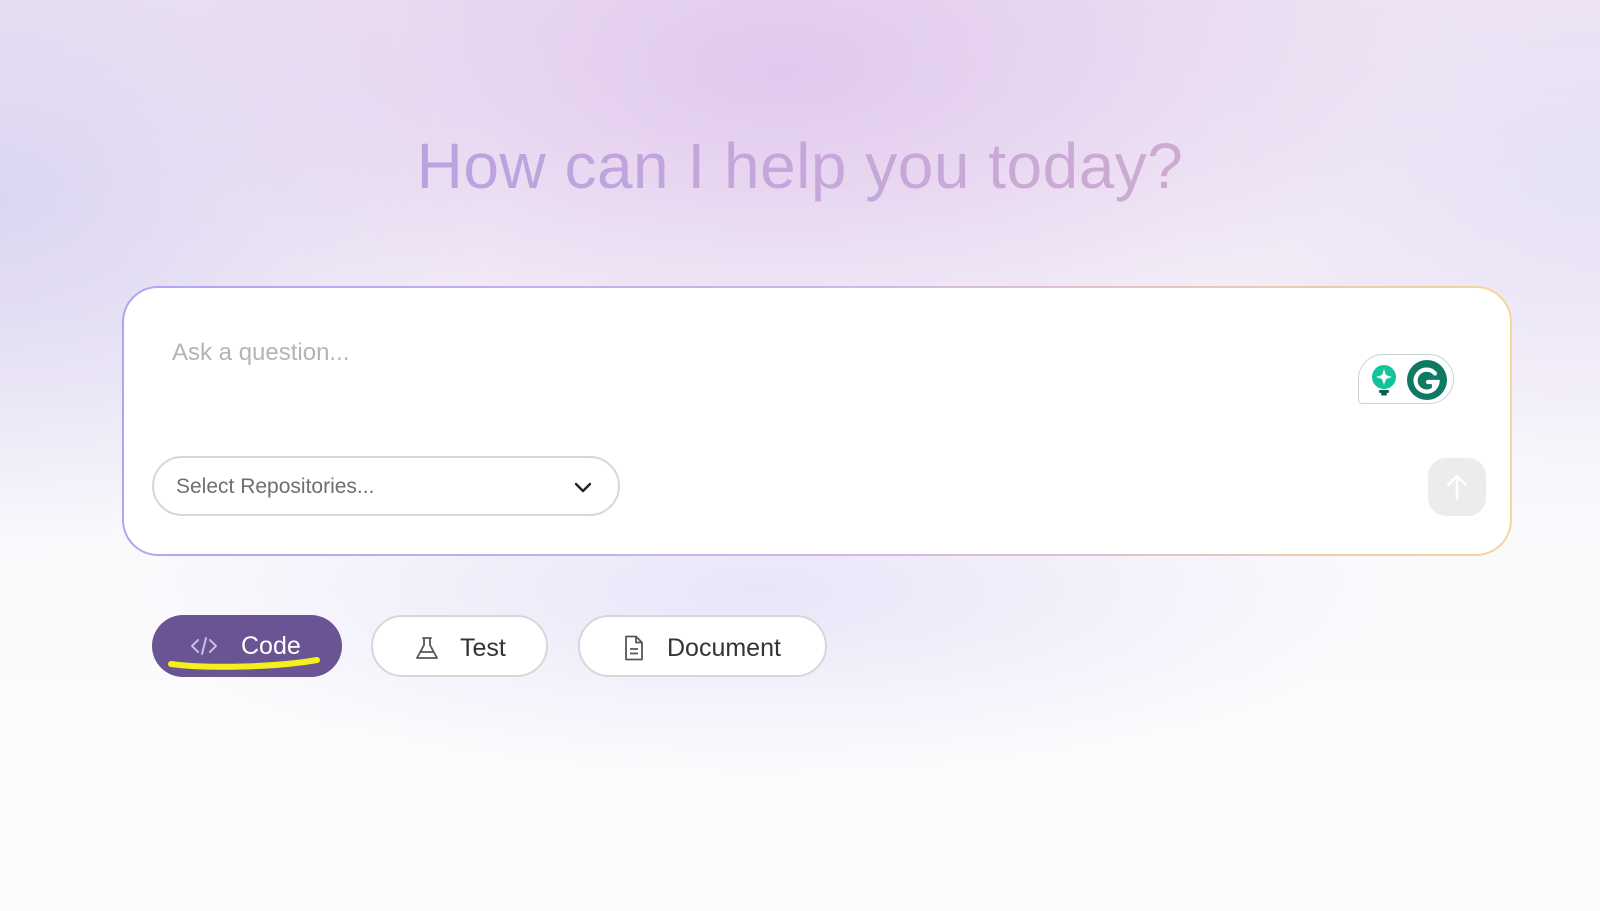  Describe the element at coordinates (722, 353) in the screenshot. I see `question-input` at that location.